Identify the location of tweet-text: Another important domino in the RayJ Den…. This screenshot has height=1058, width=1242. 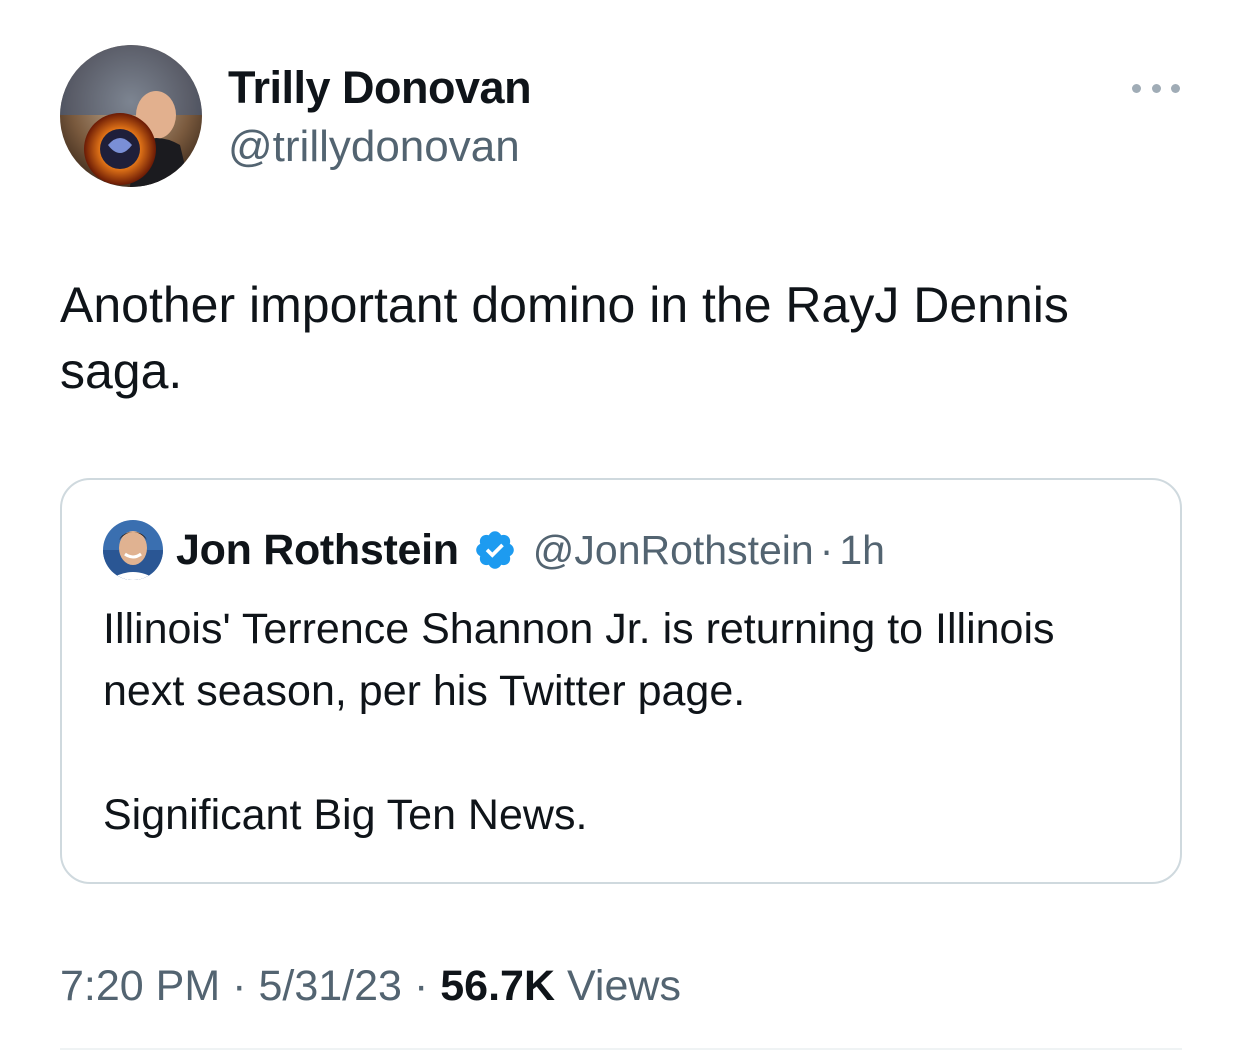
(564, 338).